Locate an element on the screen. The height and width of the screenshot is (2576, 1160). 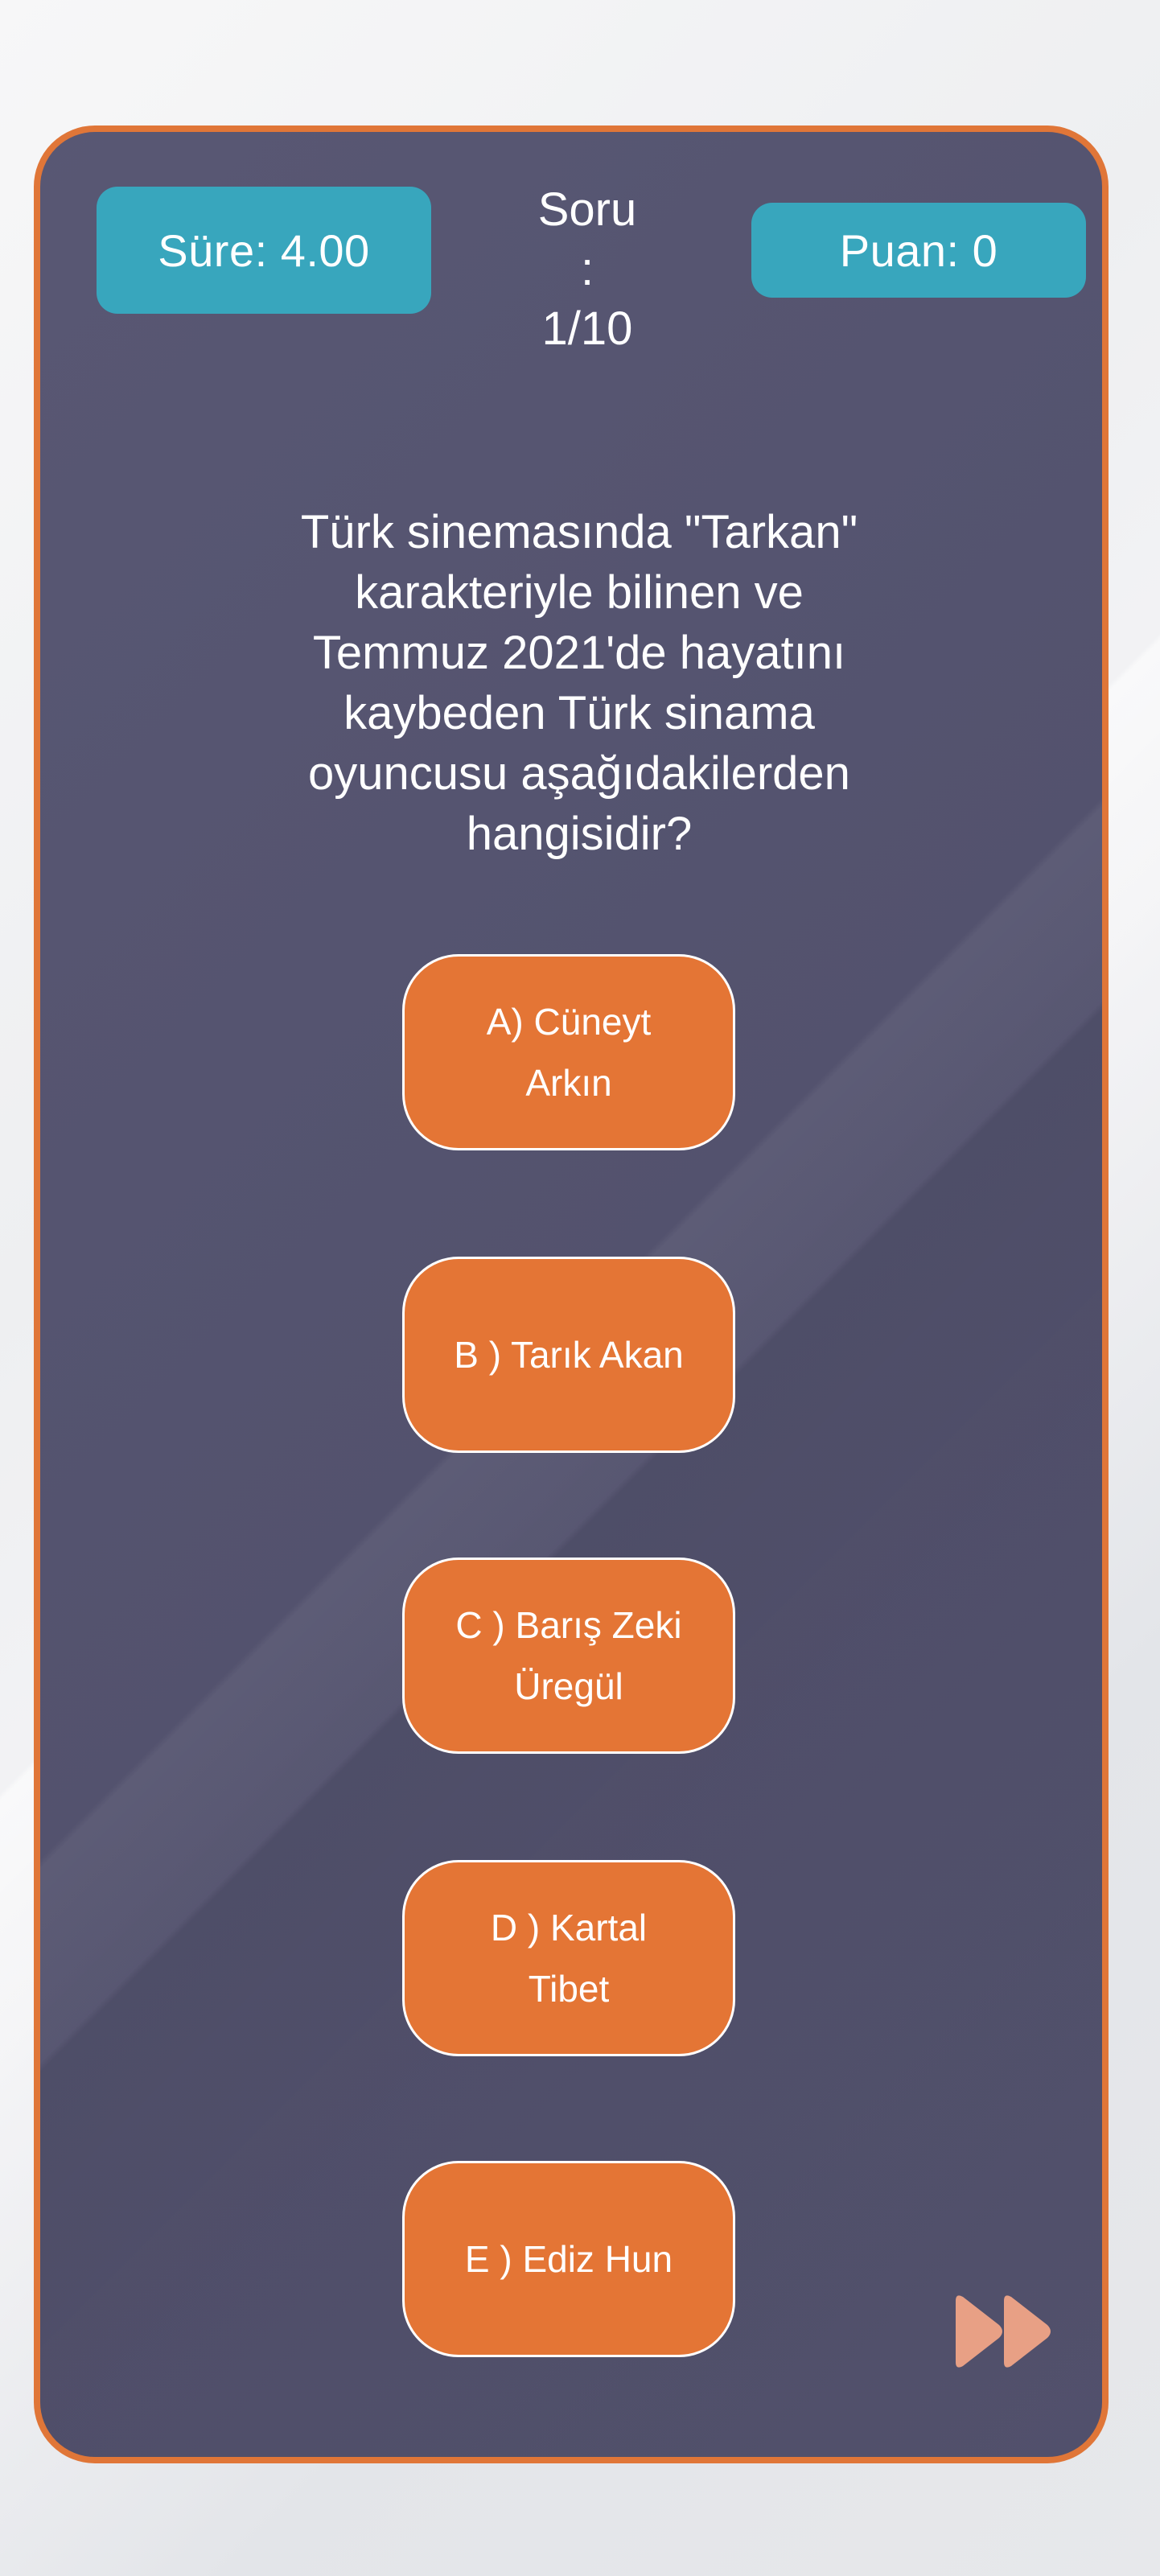
question-counter: Soru : 1/10 is located at coordinates (587, 269).